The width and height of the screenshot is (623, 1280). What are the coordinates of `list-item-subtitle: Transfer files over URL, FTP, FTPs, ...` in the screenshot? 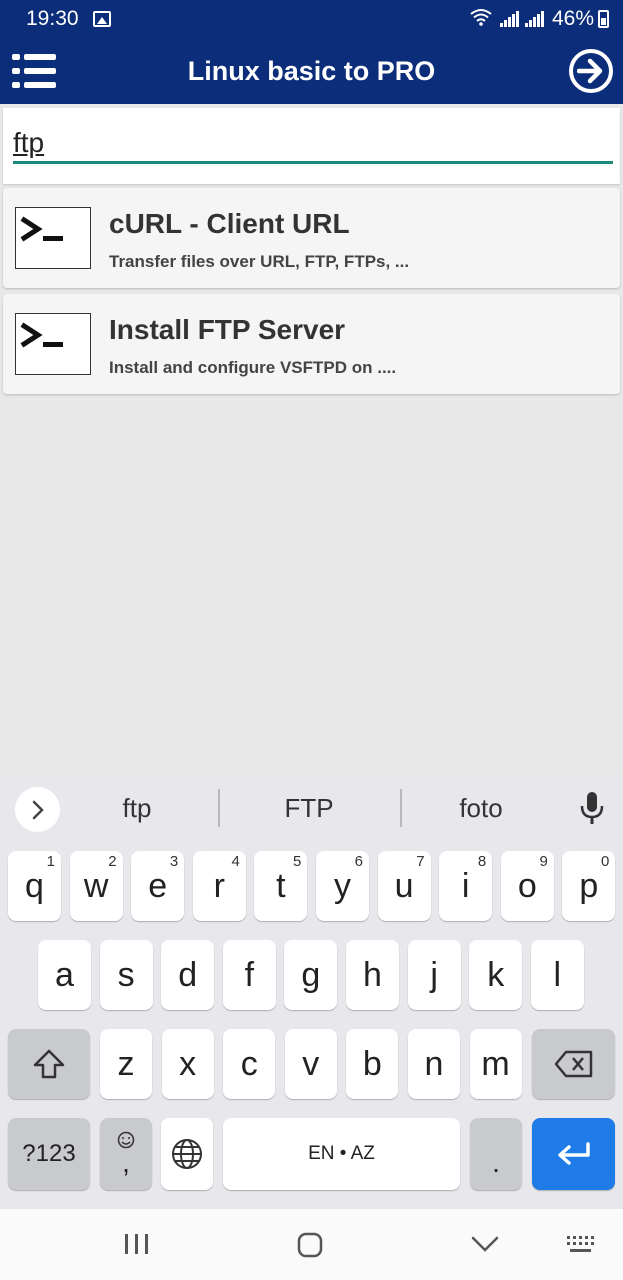 It's located at (259, 261).